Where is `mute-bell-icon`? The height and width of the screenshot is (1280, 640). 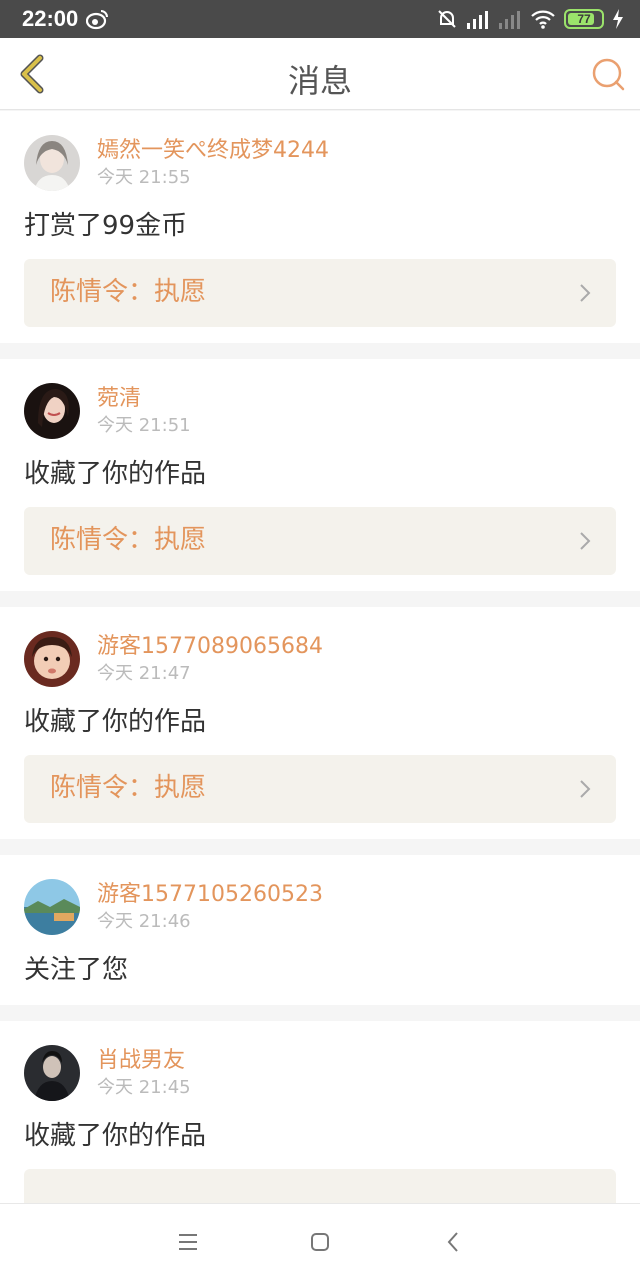
mute-bell-icon is located at coordinates (447, 19).